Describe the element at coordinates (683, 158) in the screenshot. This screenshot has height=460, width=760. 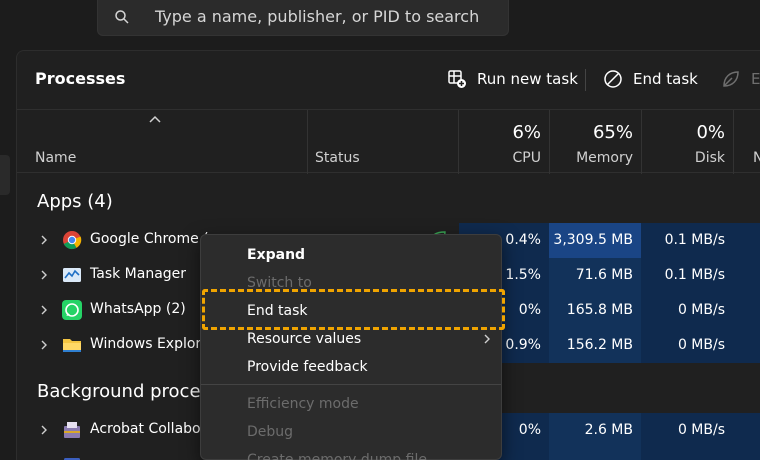
I see `column-disk: Disk` at that location.